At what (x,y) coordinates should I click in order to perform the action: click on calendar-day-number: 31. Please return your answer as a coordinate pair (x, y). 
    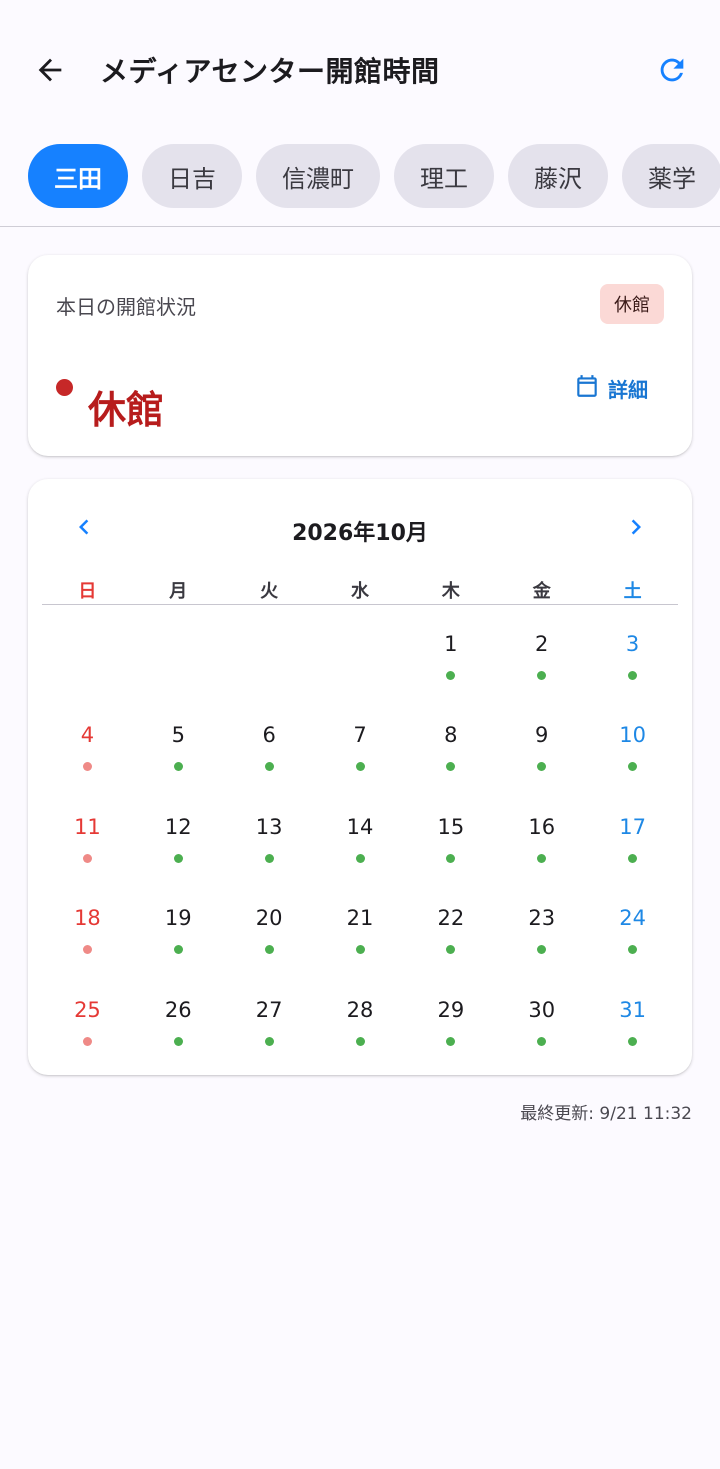
    Looking at the image, I should click on (632, 1009).